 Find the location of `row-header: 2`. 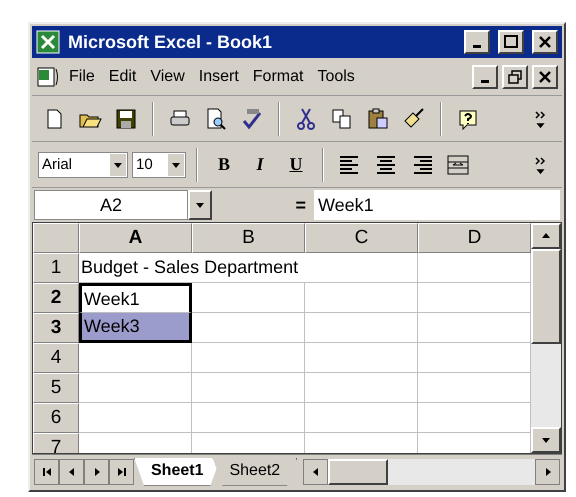

row-header: 2 is located at coordinates (56, 298).